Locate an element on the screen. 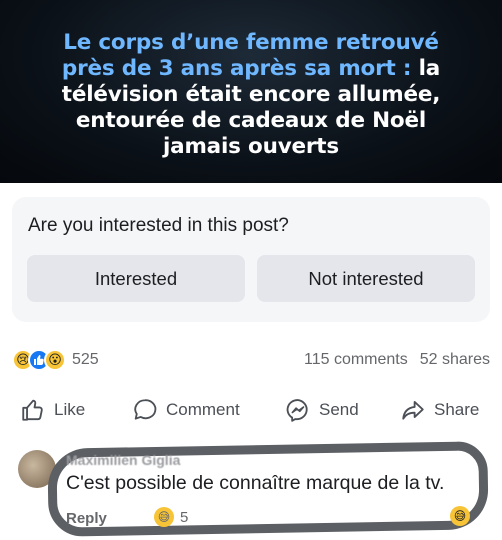  share-button: Share is located at coordinates (439, 410).